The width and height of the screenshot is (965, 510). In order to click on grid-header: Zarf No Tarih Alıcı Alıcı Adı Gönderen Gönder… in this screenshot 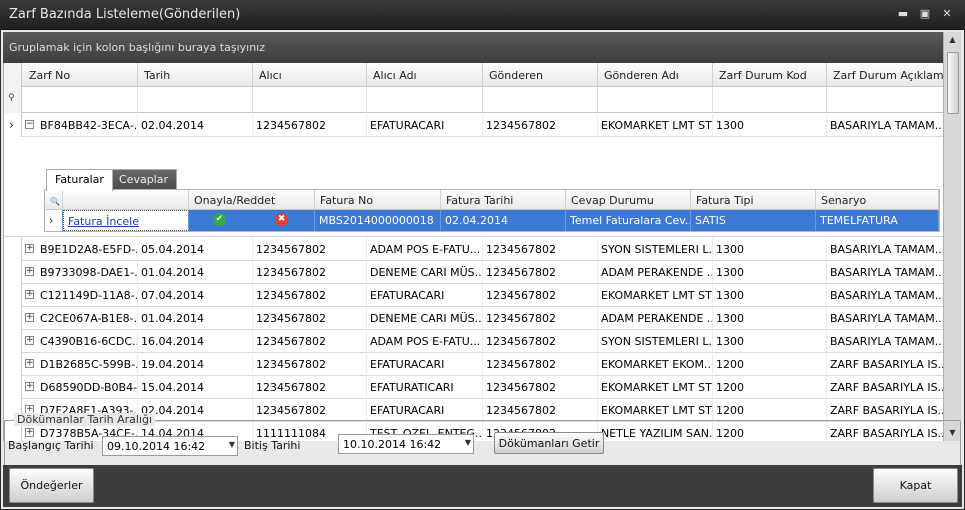, I will do `click(473, 75)`.